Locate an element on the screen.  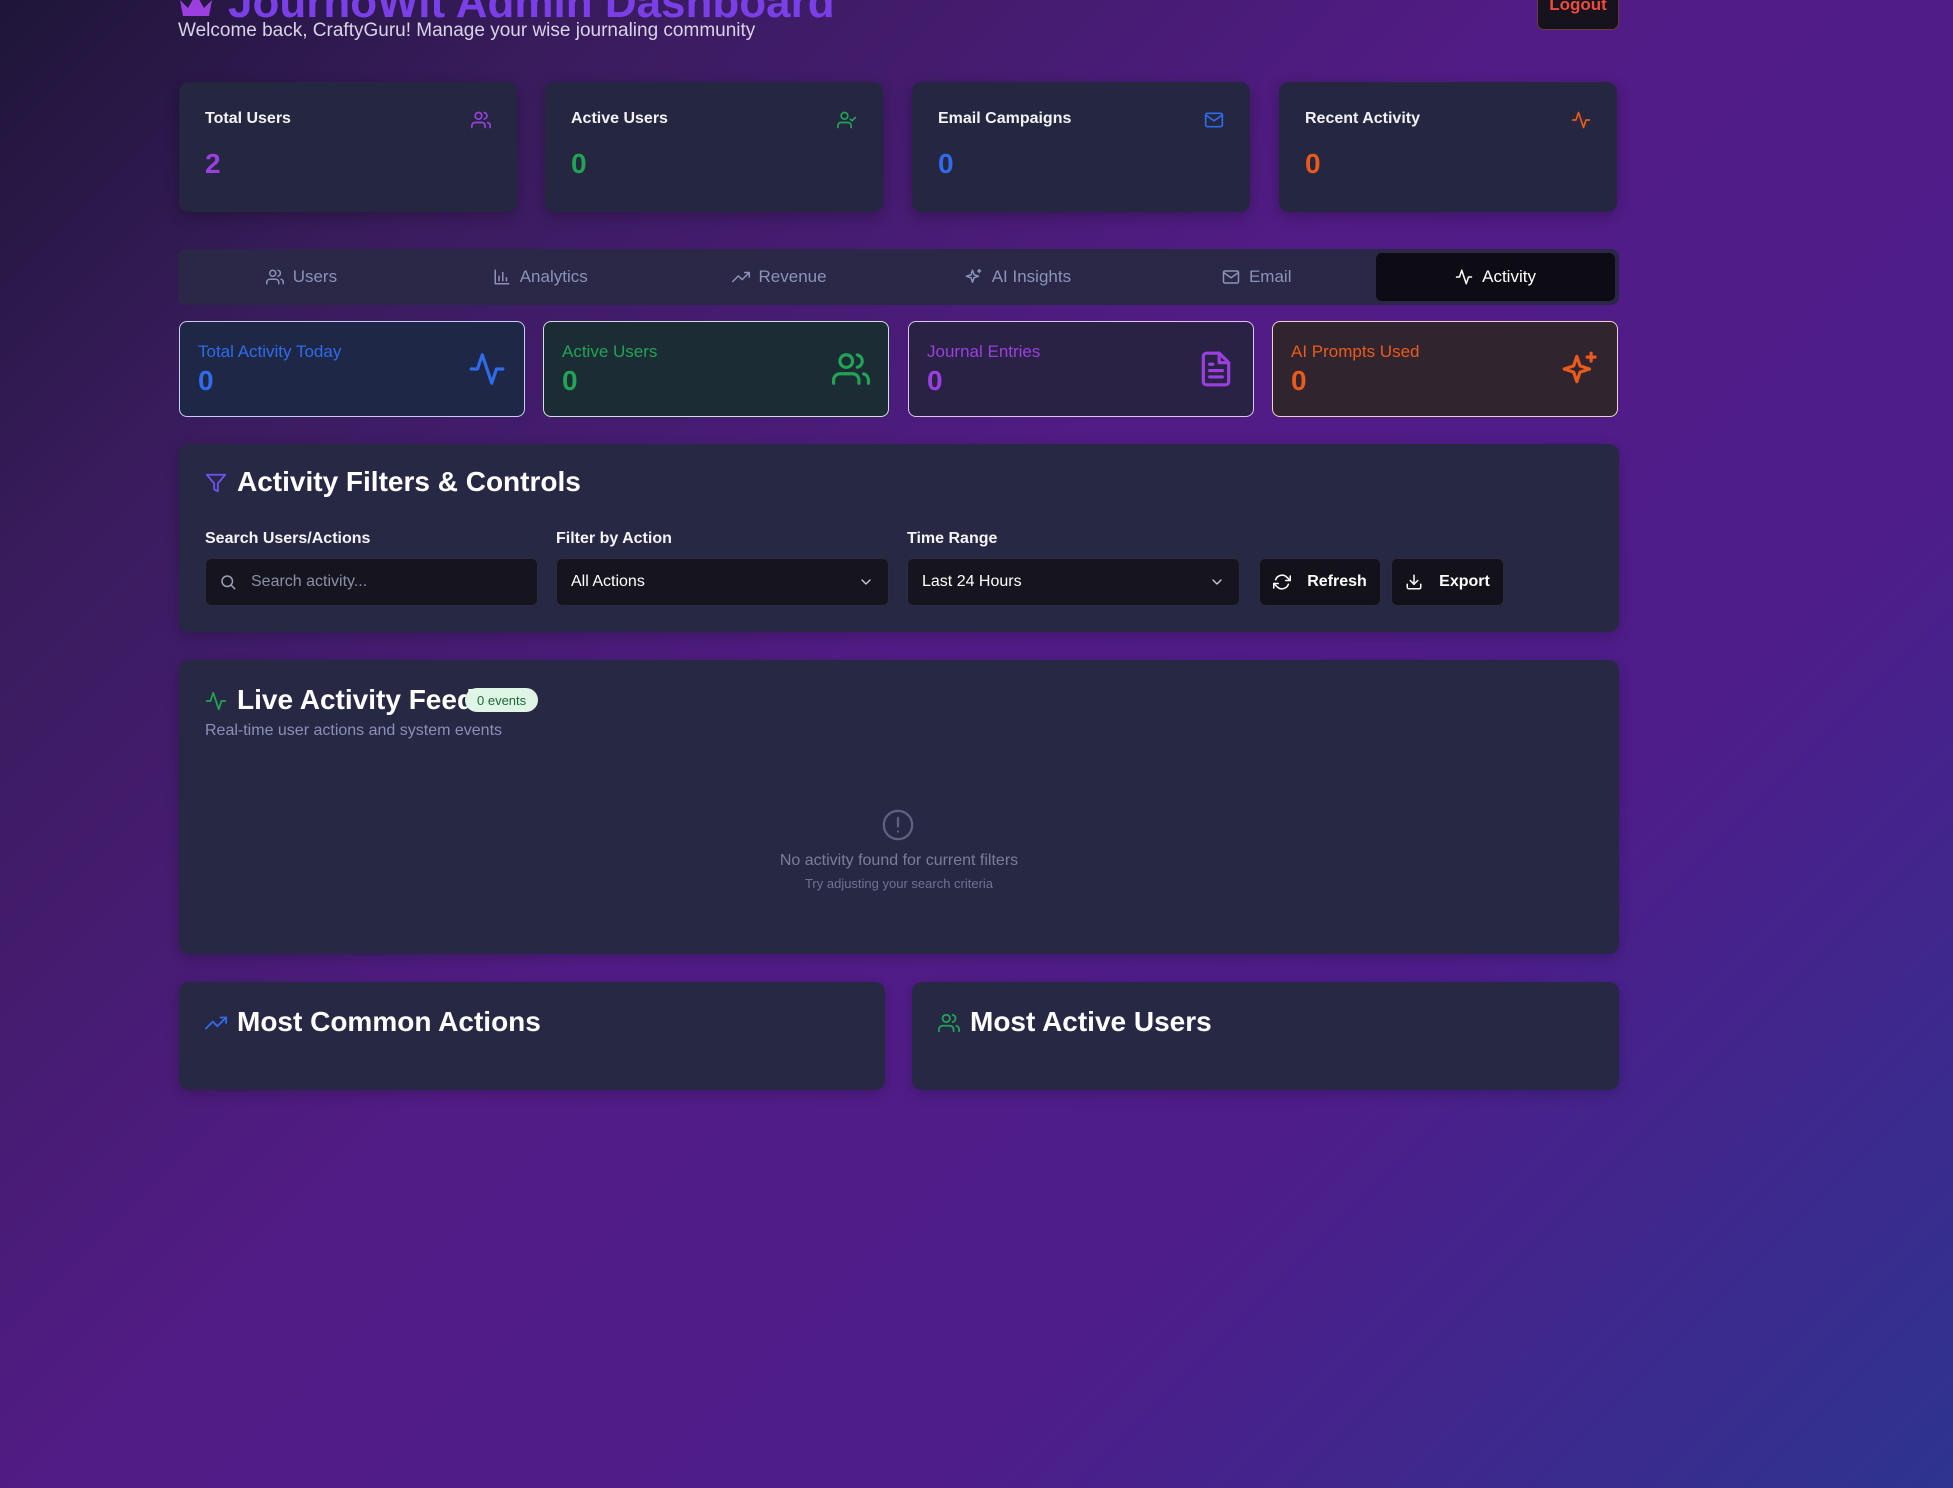
bar-chart-icon is located at coordinates (502, 277).